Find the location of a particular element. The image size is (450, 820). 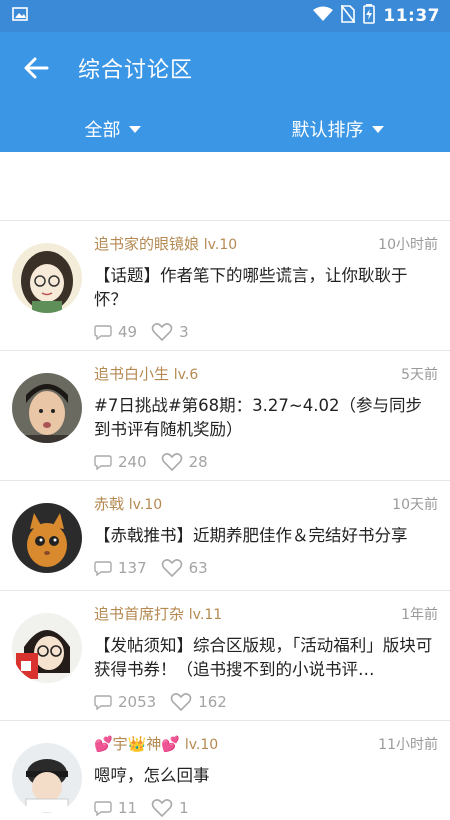

empty-banner-area is located at coordinates (225, 186).